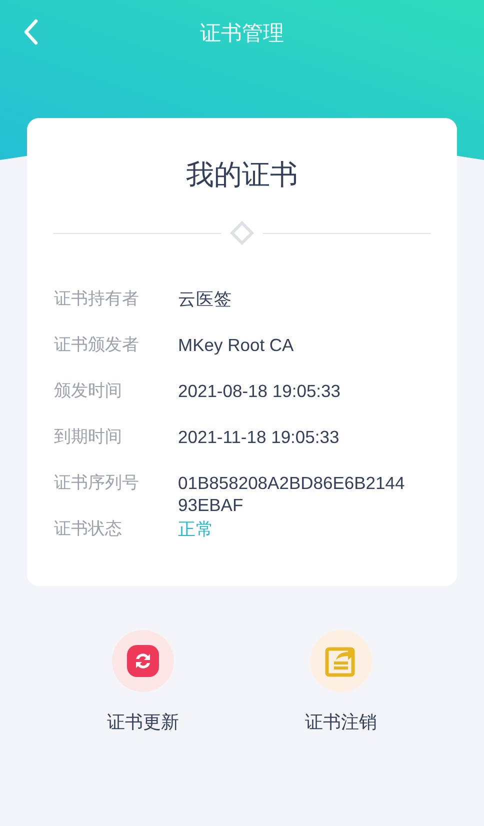 The width and height of the screenshot is (484, 826). Describe the element at coordinates (88, 437) in the screenshot. I see `field-label: 到期时间` at that location.